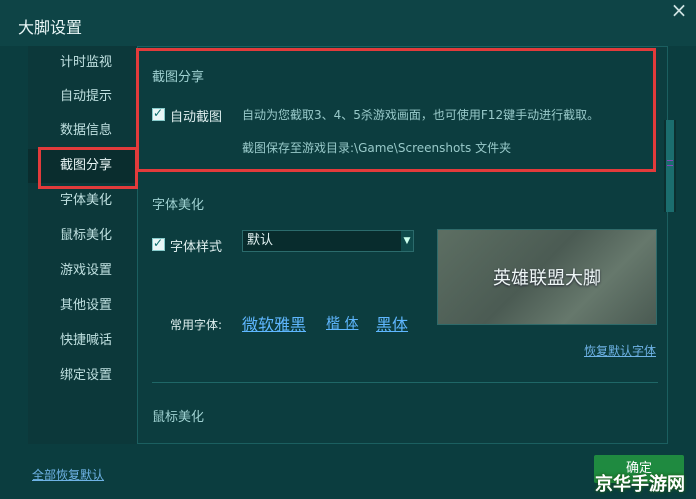 The image size is (696, 499). Describe the element at coordinates (83, 306) in the screenshot. I see `sidebar-item-other: 其他设置` at that location.